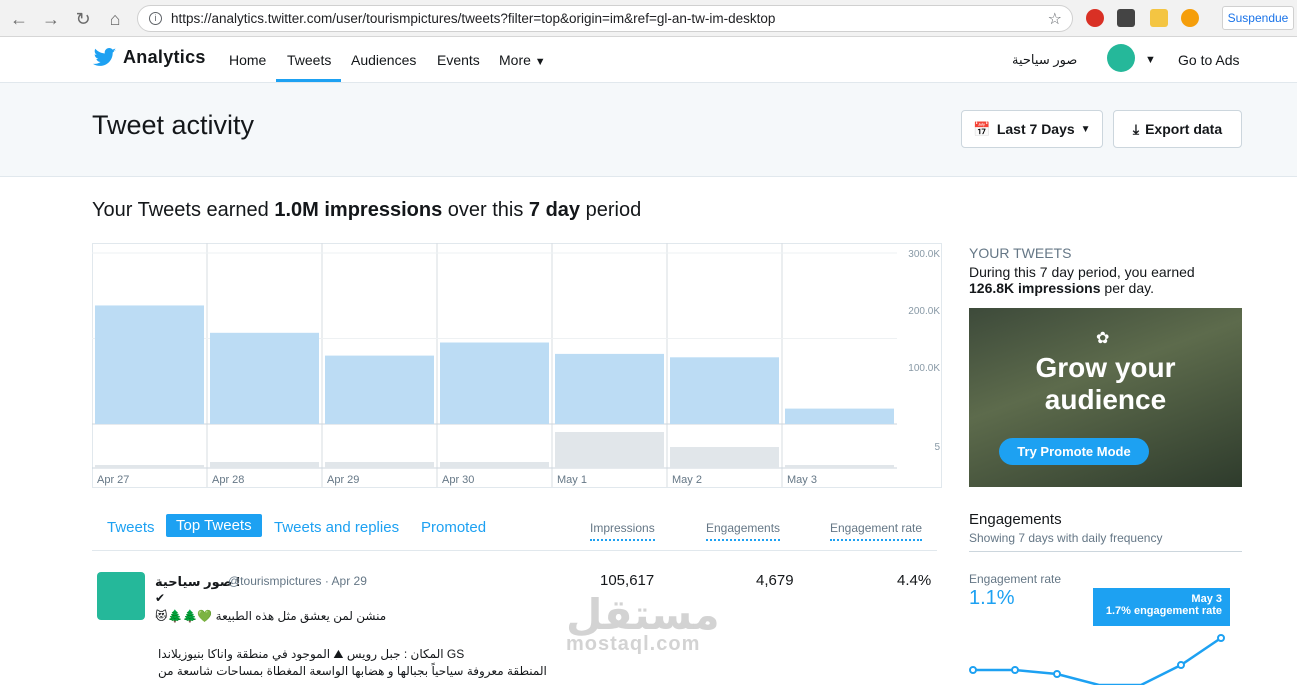 The width and height of the screenshot is (1297, 685). Describe the element at coordinates (1044, 60) in the screenshot. I see `account-name: صور سياحية` at that location.